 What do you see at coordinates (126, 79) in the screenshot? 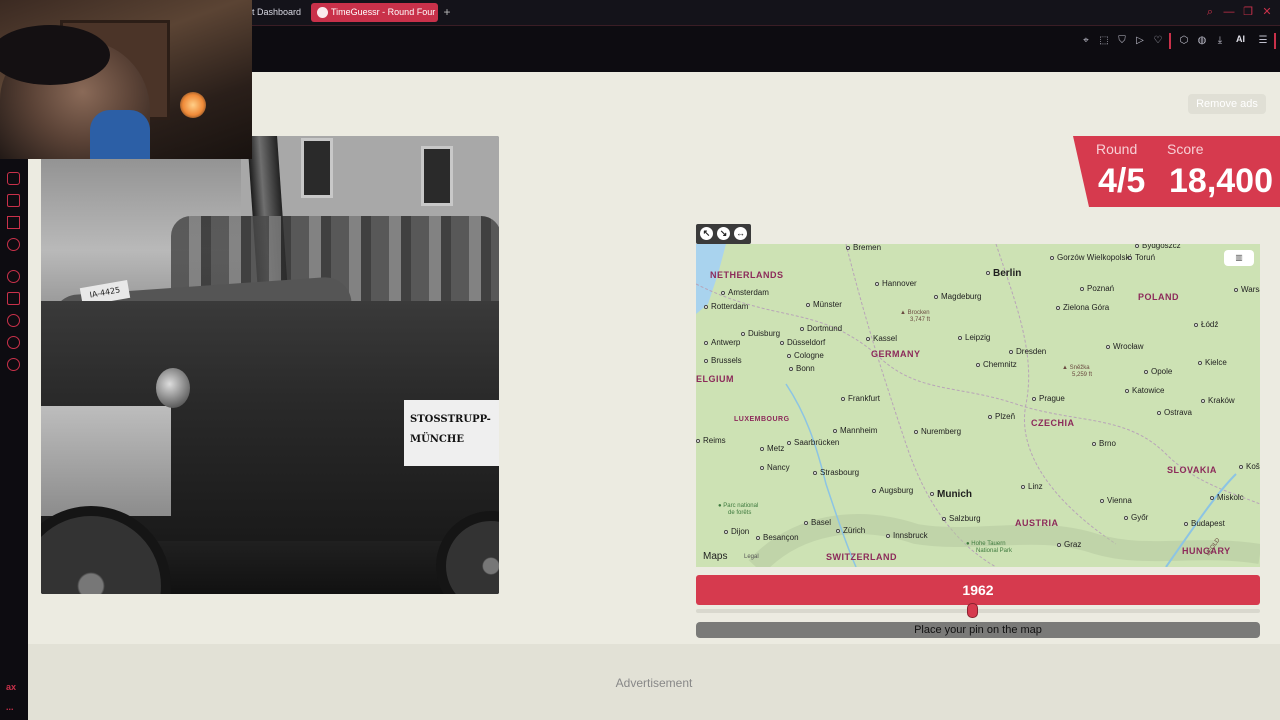
I see `webcam-overlay` at bounding box center [126, 79].